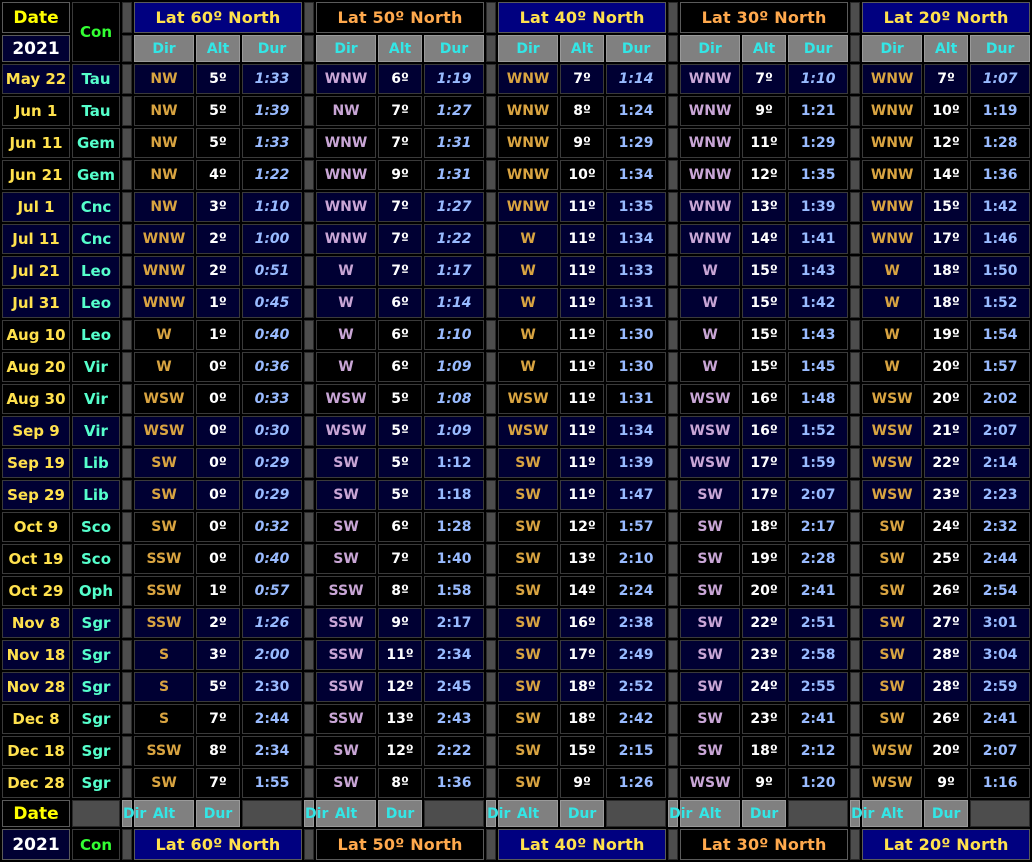 This screenshot has width=1032, height=862. Describe the element at coordinates (636, 687) in the screenshot. I see `duration-cell: 2:52` at that location.